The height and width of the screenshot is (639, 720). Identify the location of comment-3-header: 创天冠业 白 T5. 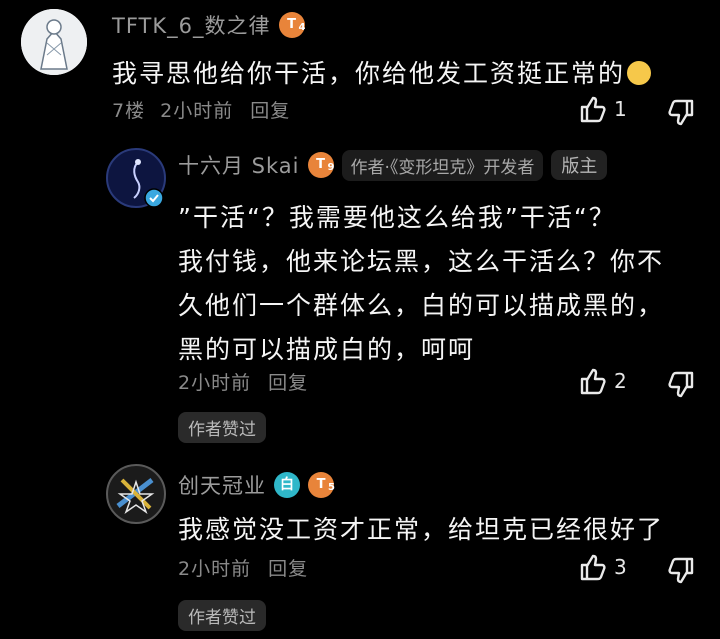
(256, 485).